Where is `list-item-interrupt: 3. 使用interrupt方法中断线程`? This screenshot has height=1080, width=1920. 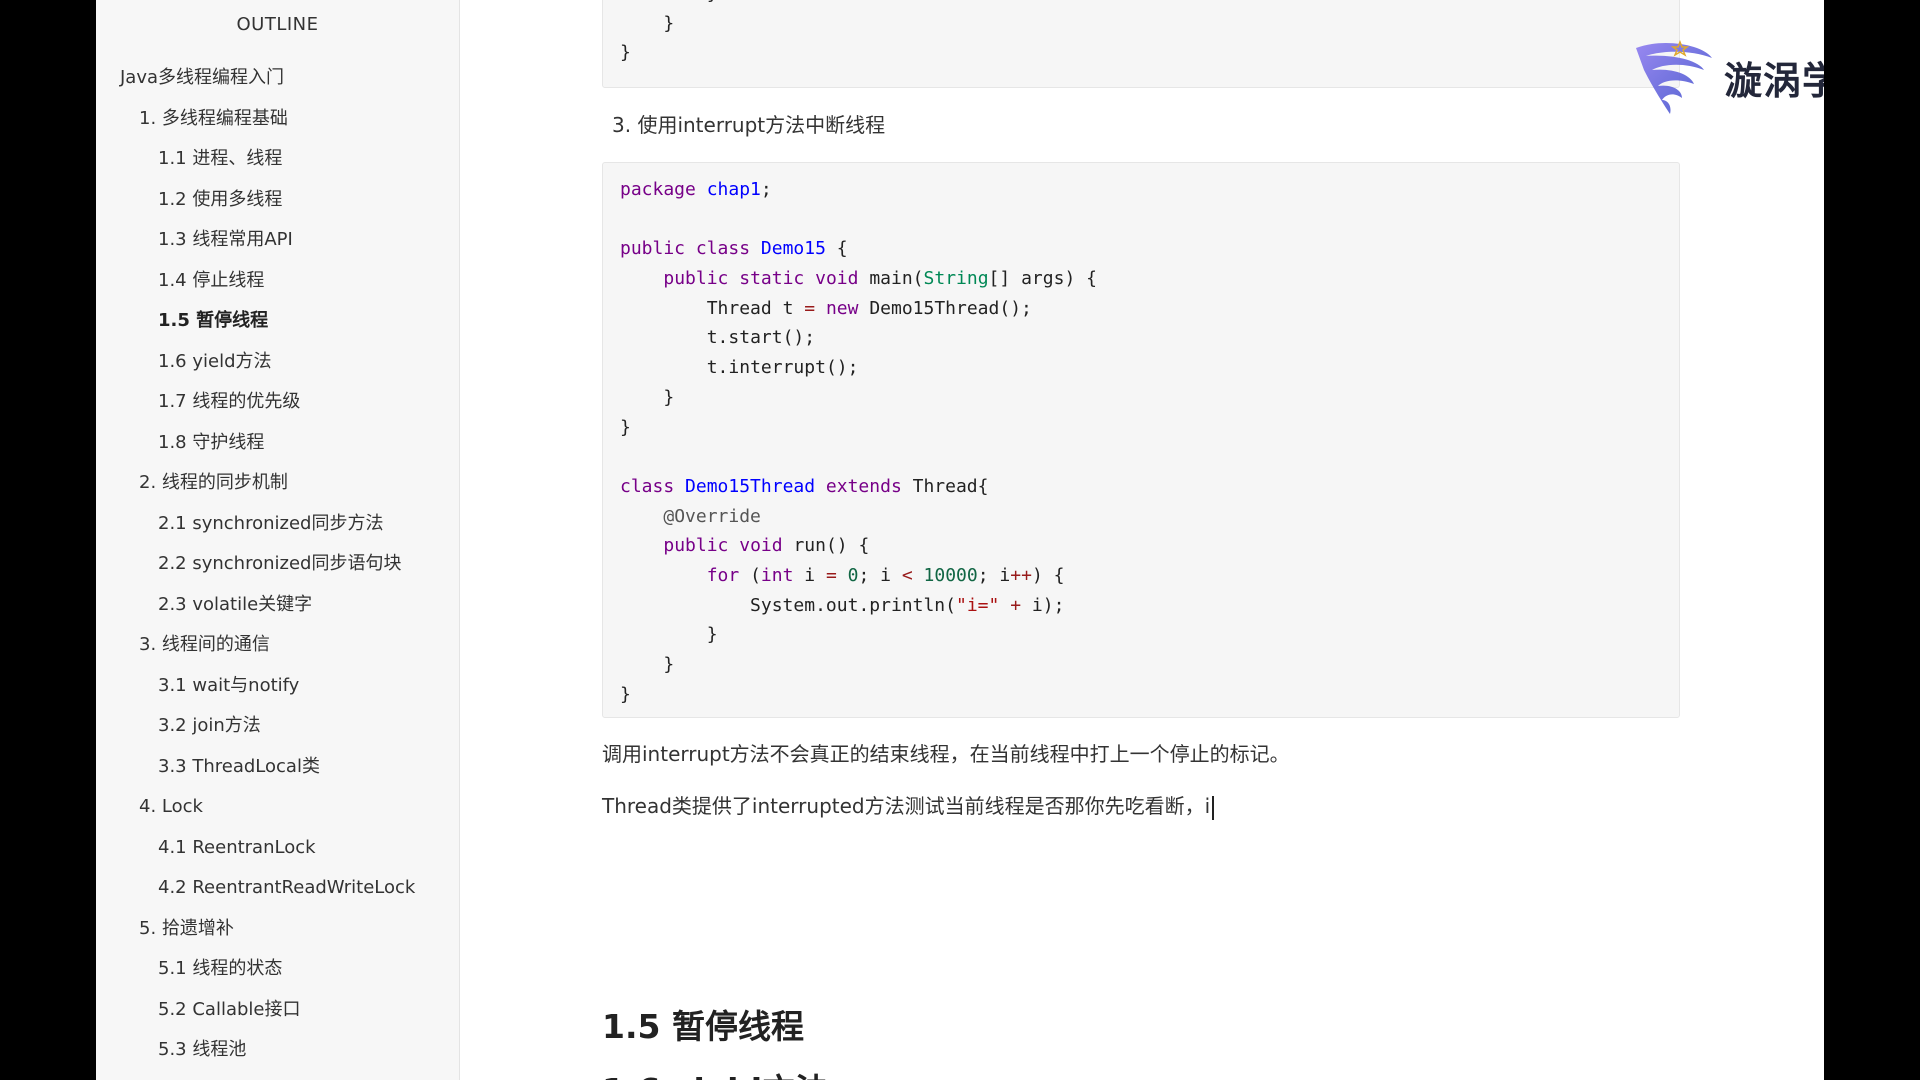 list-item-interrupt: 3. 使用interrupt方法中断线程 is located at coordinates (748, 125).